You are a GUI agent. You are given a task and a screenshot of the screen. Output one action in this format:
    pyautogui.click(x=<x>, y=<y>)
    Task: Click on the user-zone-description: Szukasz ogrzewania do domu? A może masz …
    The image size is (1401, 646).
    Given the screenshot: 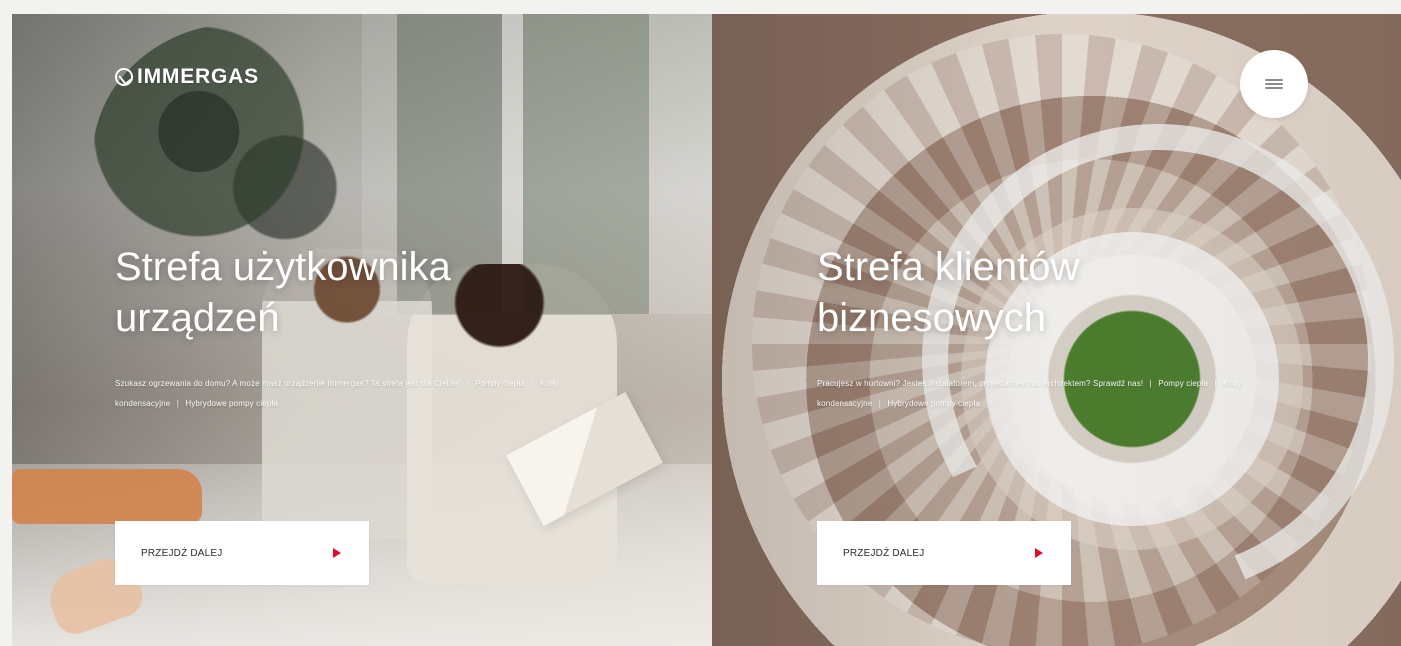 What is the action you would take?
    pyautogui.click(x=350, y=394)
    